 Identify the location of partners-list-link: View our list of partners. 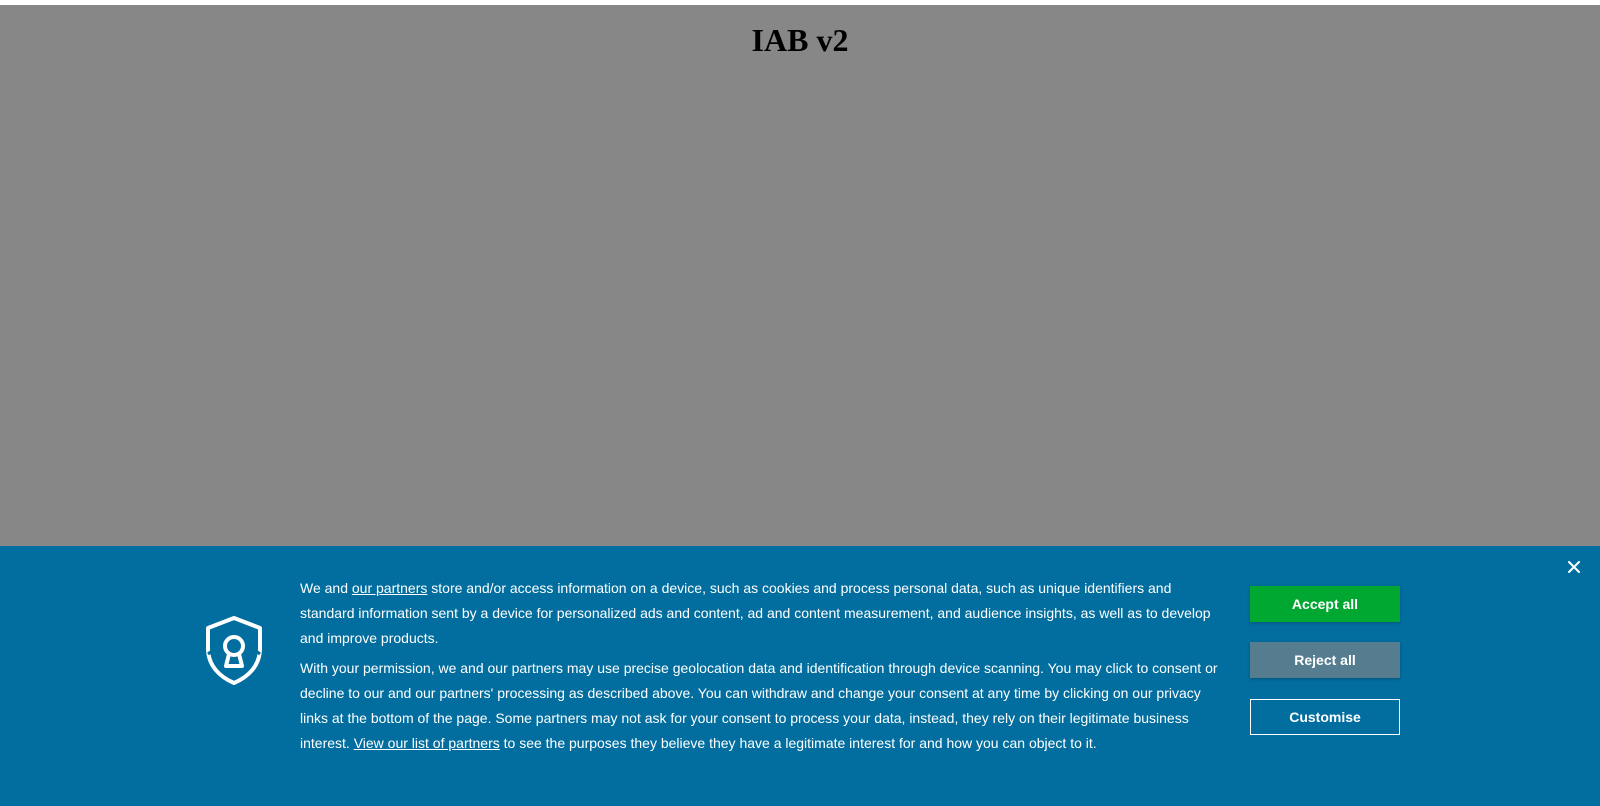
(427, 743).